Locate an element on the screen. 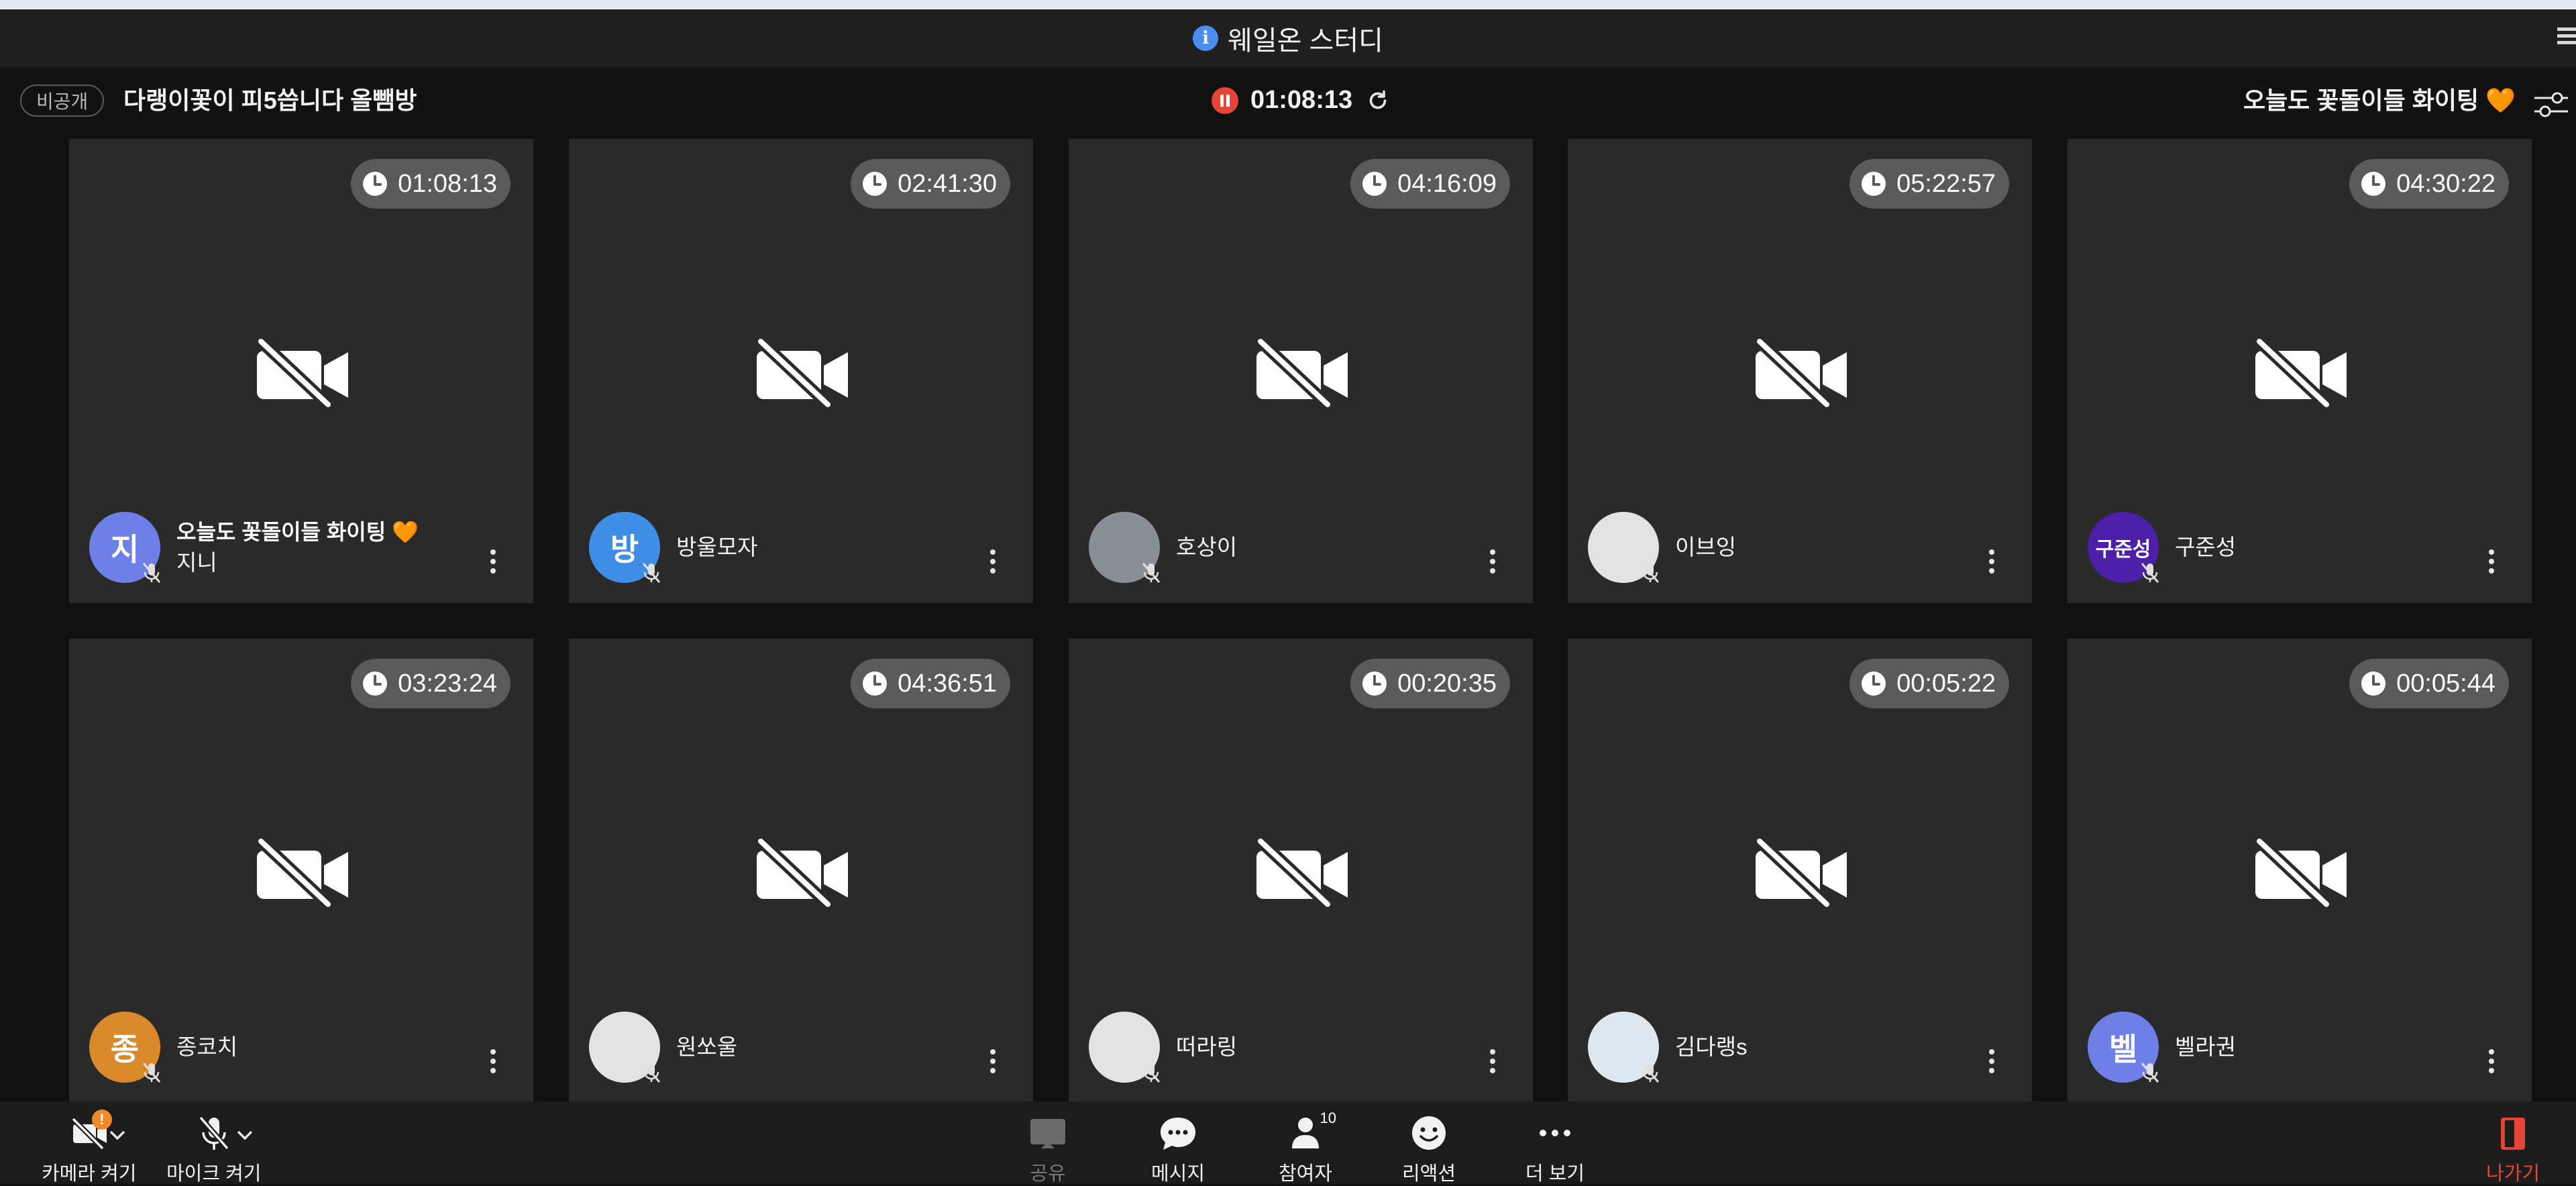 This screenshot has height=1186, width=2576. leave-button: 나가기 is located at coordinates (2513, 1150).